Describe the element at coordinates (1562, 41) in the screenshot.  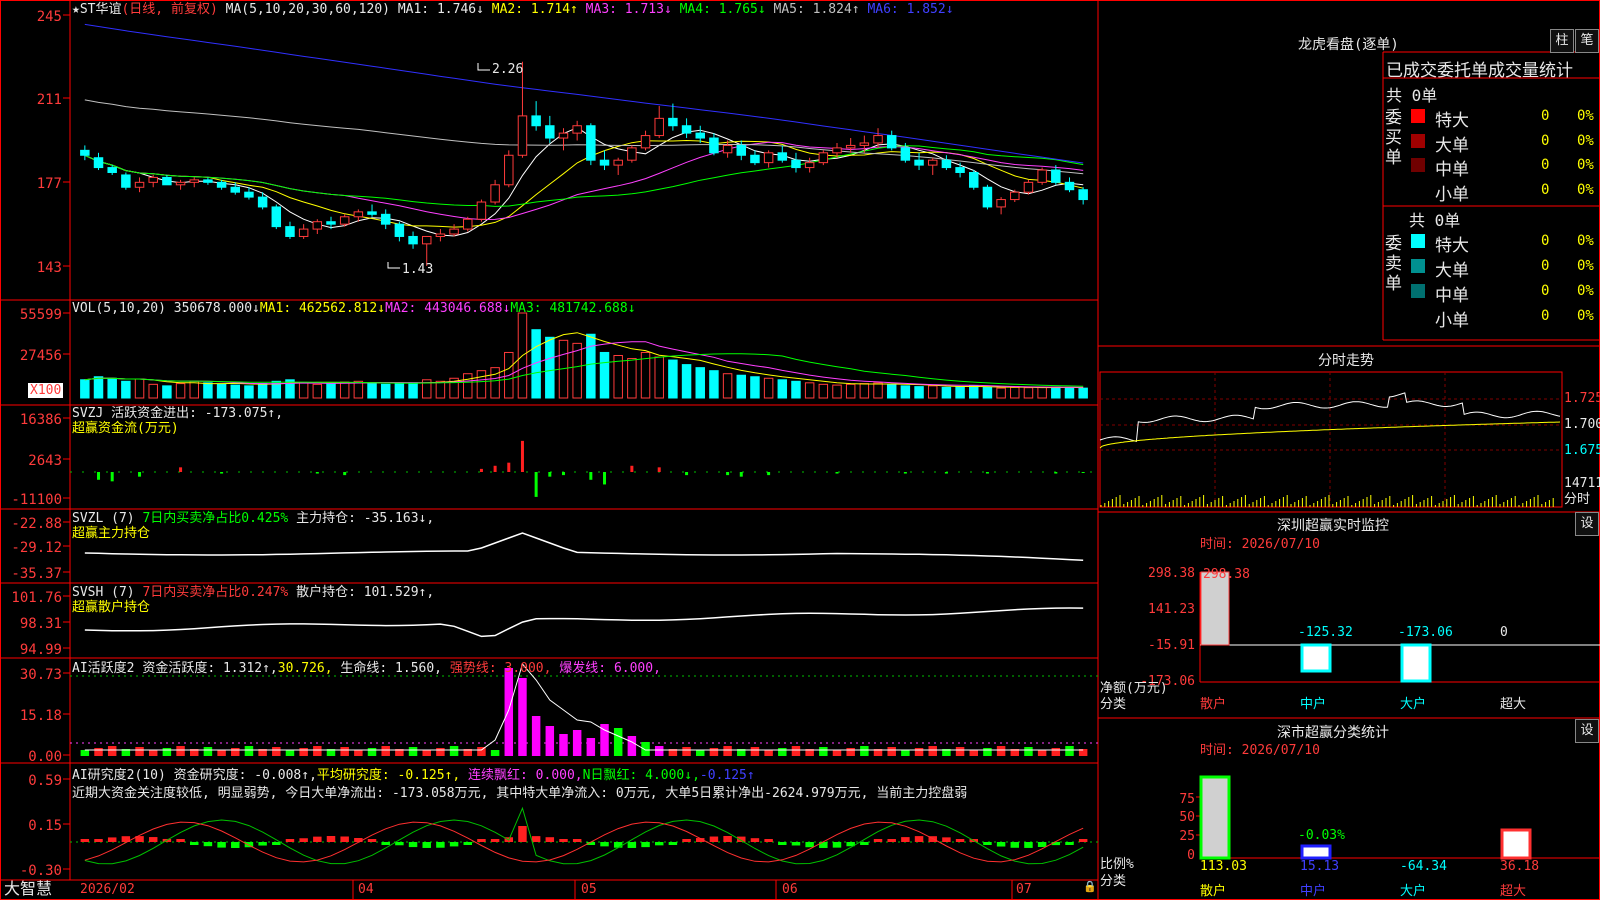
I see `bar-view-button: 柱` at that location.